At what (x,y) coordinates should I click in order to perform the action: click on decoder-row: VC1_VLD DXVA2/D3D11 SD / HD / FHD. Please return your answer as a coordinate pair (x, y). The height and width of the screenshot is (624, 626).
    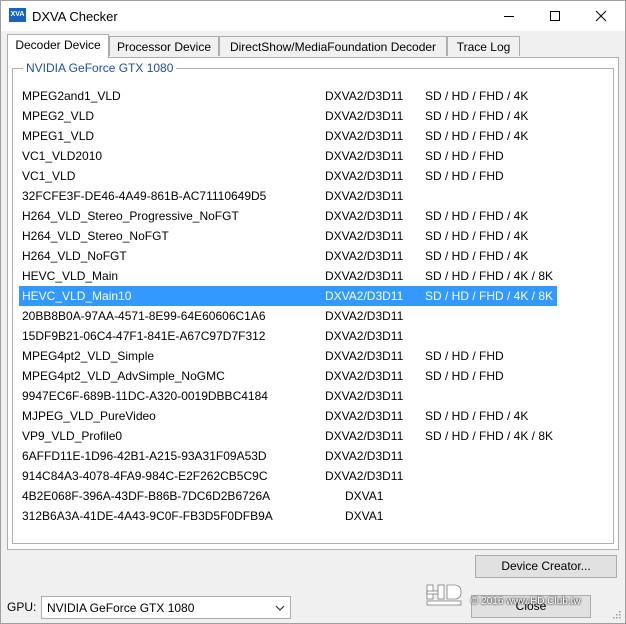
    Looking at the image, I should click on (288, 176).